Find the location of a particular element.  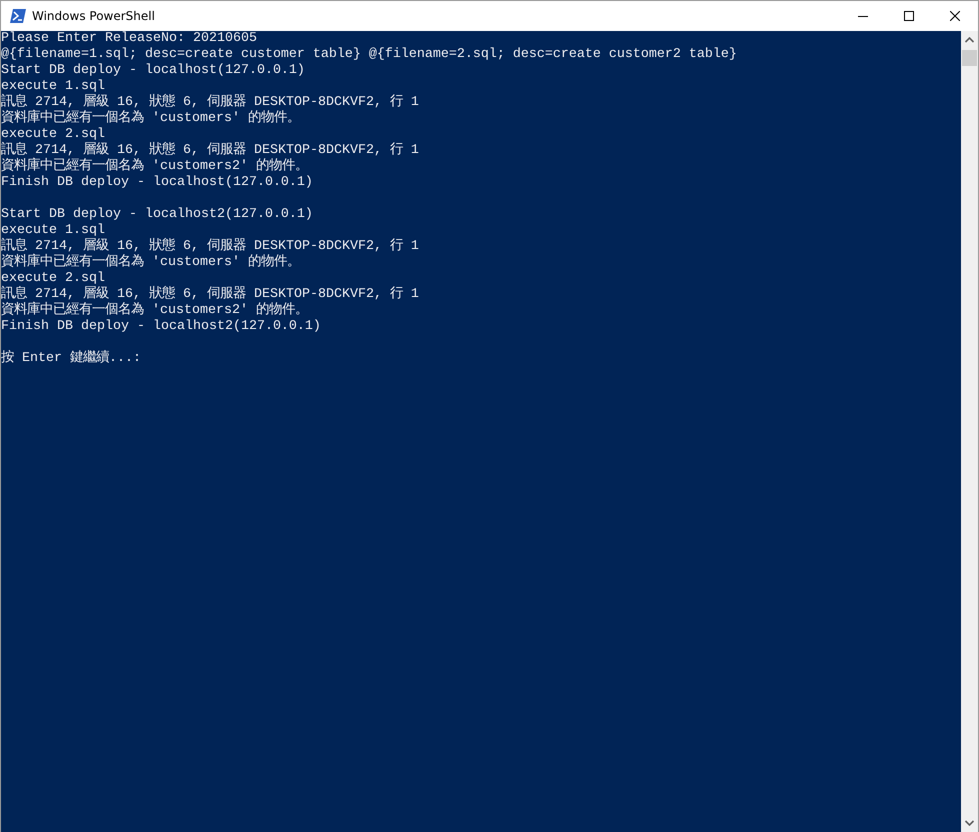

scrollbar is located at coordinates (969, 431).